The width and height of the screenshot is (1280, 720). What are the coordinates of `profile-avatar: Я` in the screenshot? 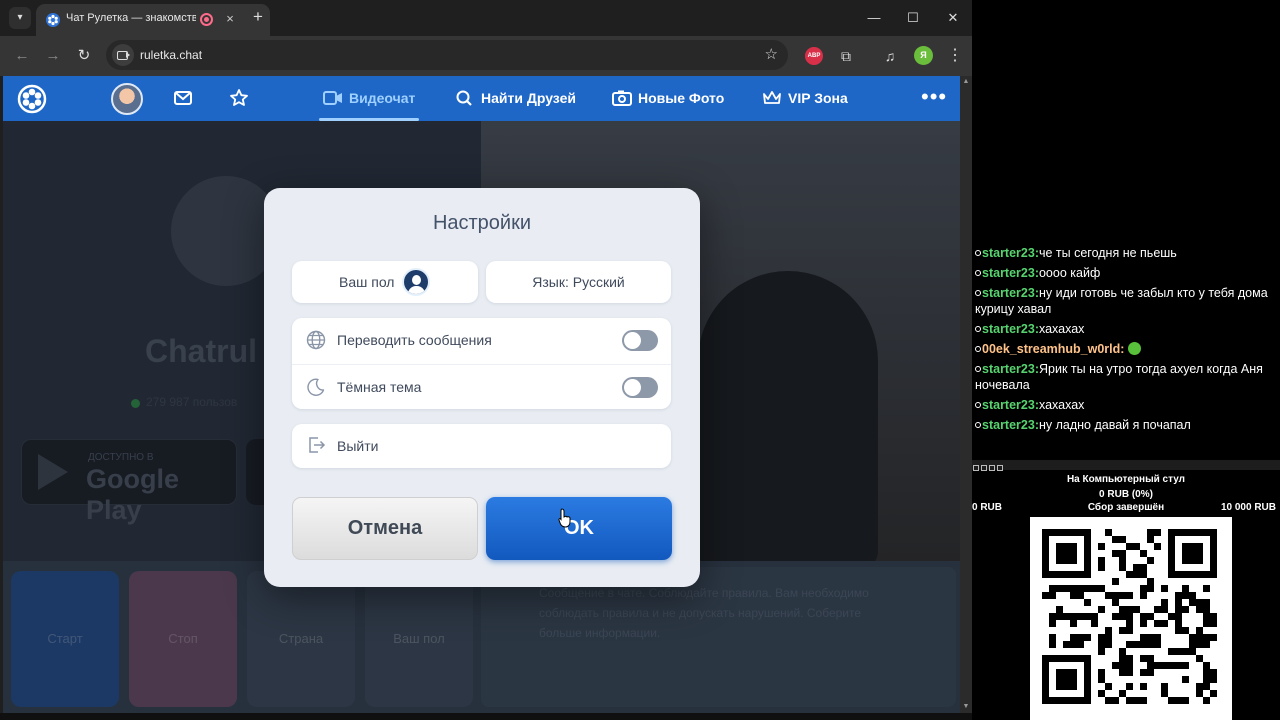 It's located at (923, 55).